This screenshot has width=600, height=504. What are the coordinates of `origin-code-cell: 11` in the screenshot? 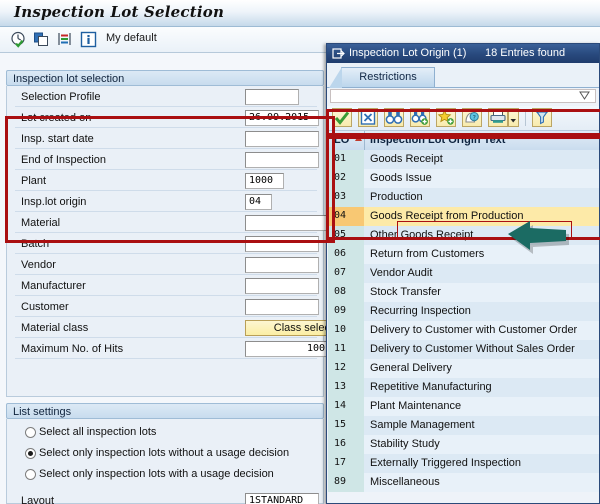 It's located at (346, 349).